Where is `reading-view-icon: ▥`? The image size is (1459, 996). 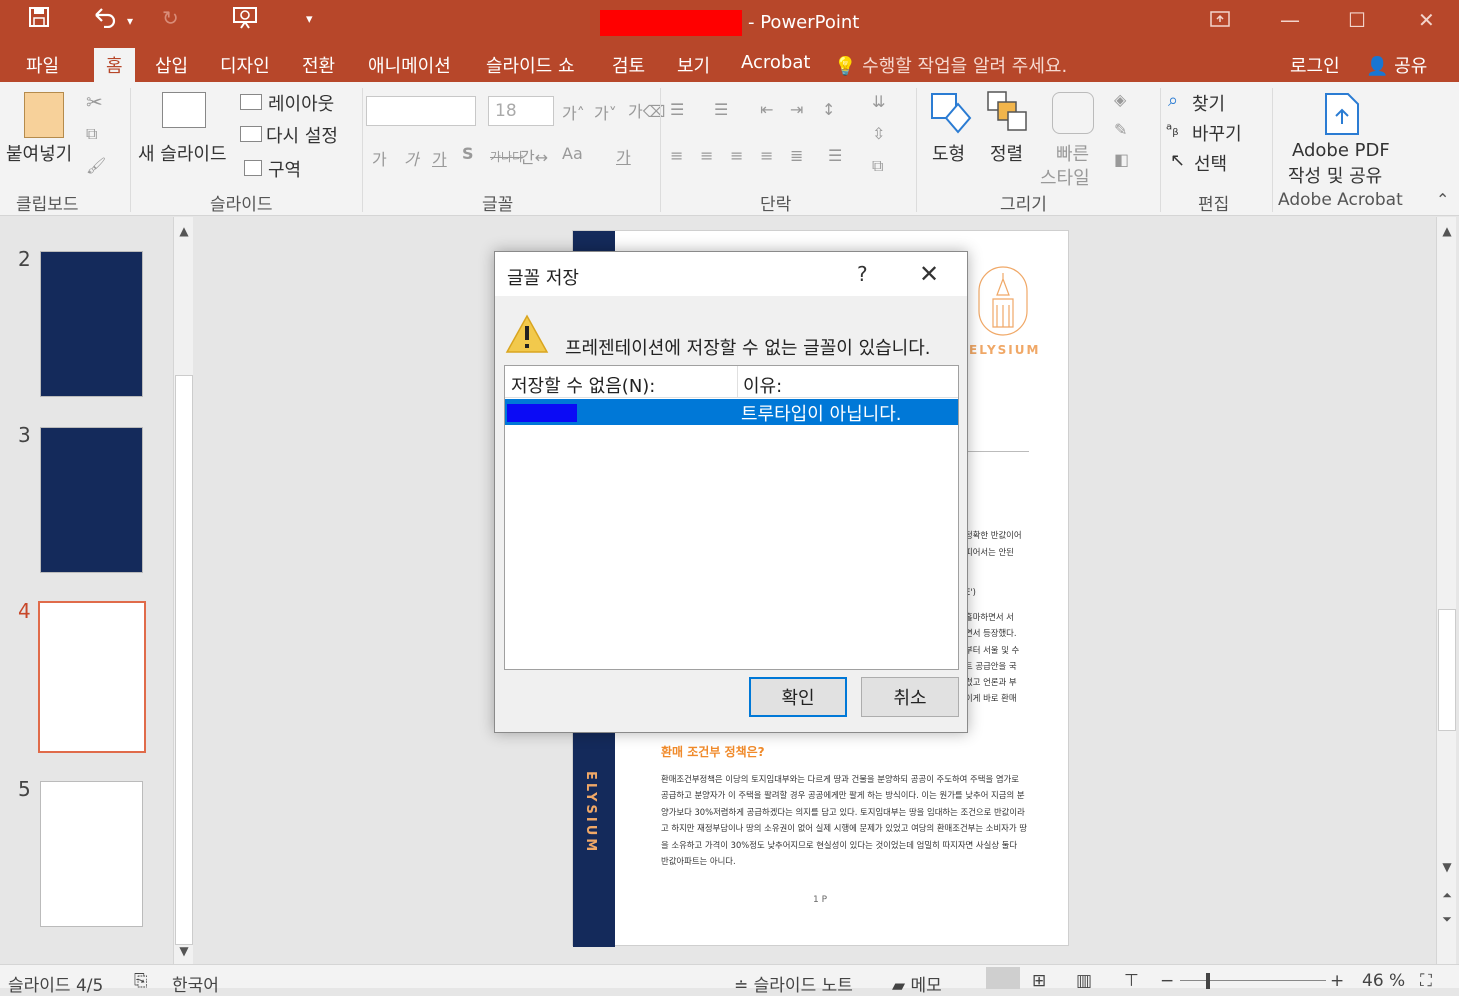 reading-view-icon: ▥ is located at coordinates (1084, 981).